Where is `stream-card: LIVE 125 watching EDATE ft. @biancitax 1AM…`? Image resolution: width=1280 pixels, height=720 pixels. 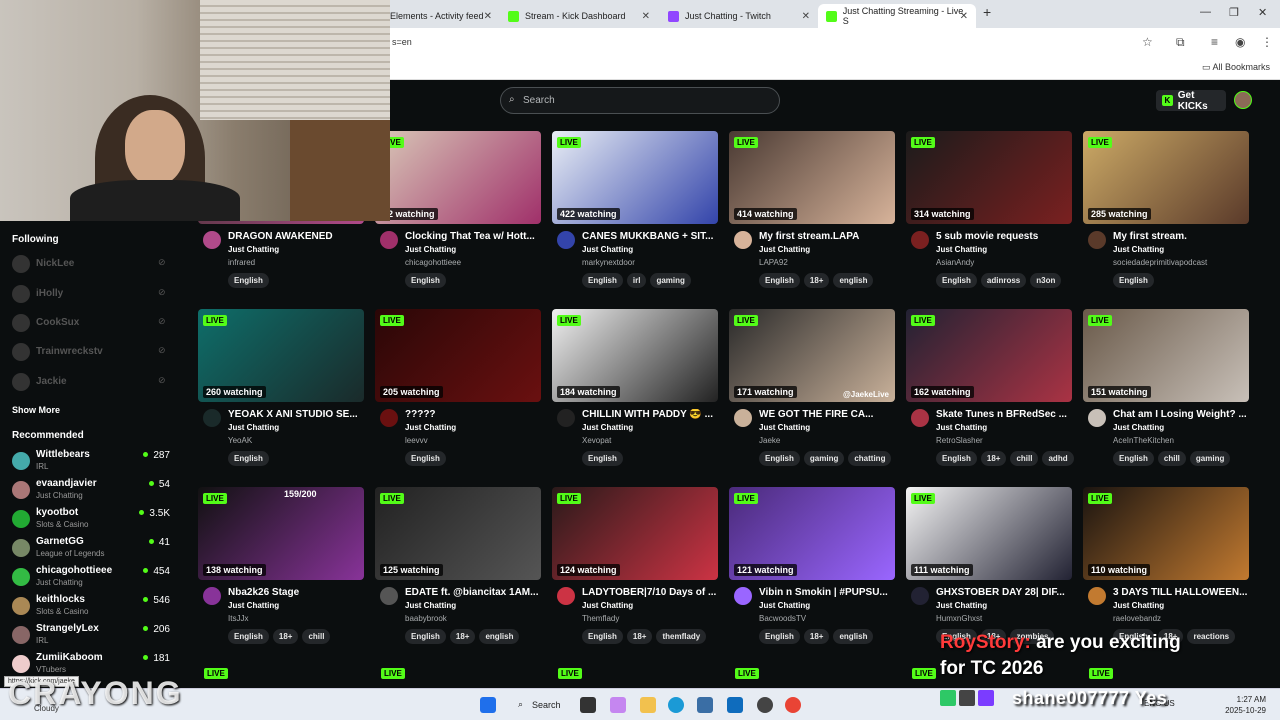
stream-card: LIVE 125 watching EDATE ft. @biancitax 1AM… is located at coordinates (458, 567).